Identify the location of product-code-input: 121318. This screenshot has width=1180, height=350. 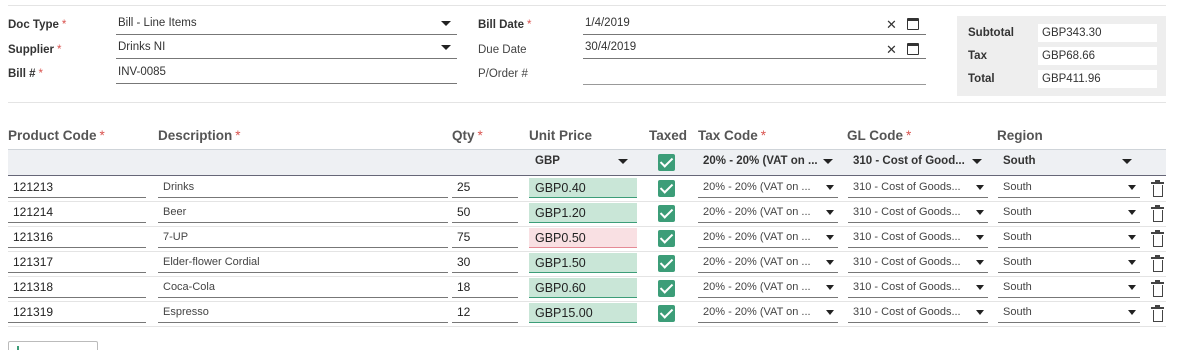
(77, 288).